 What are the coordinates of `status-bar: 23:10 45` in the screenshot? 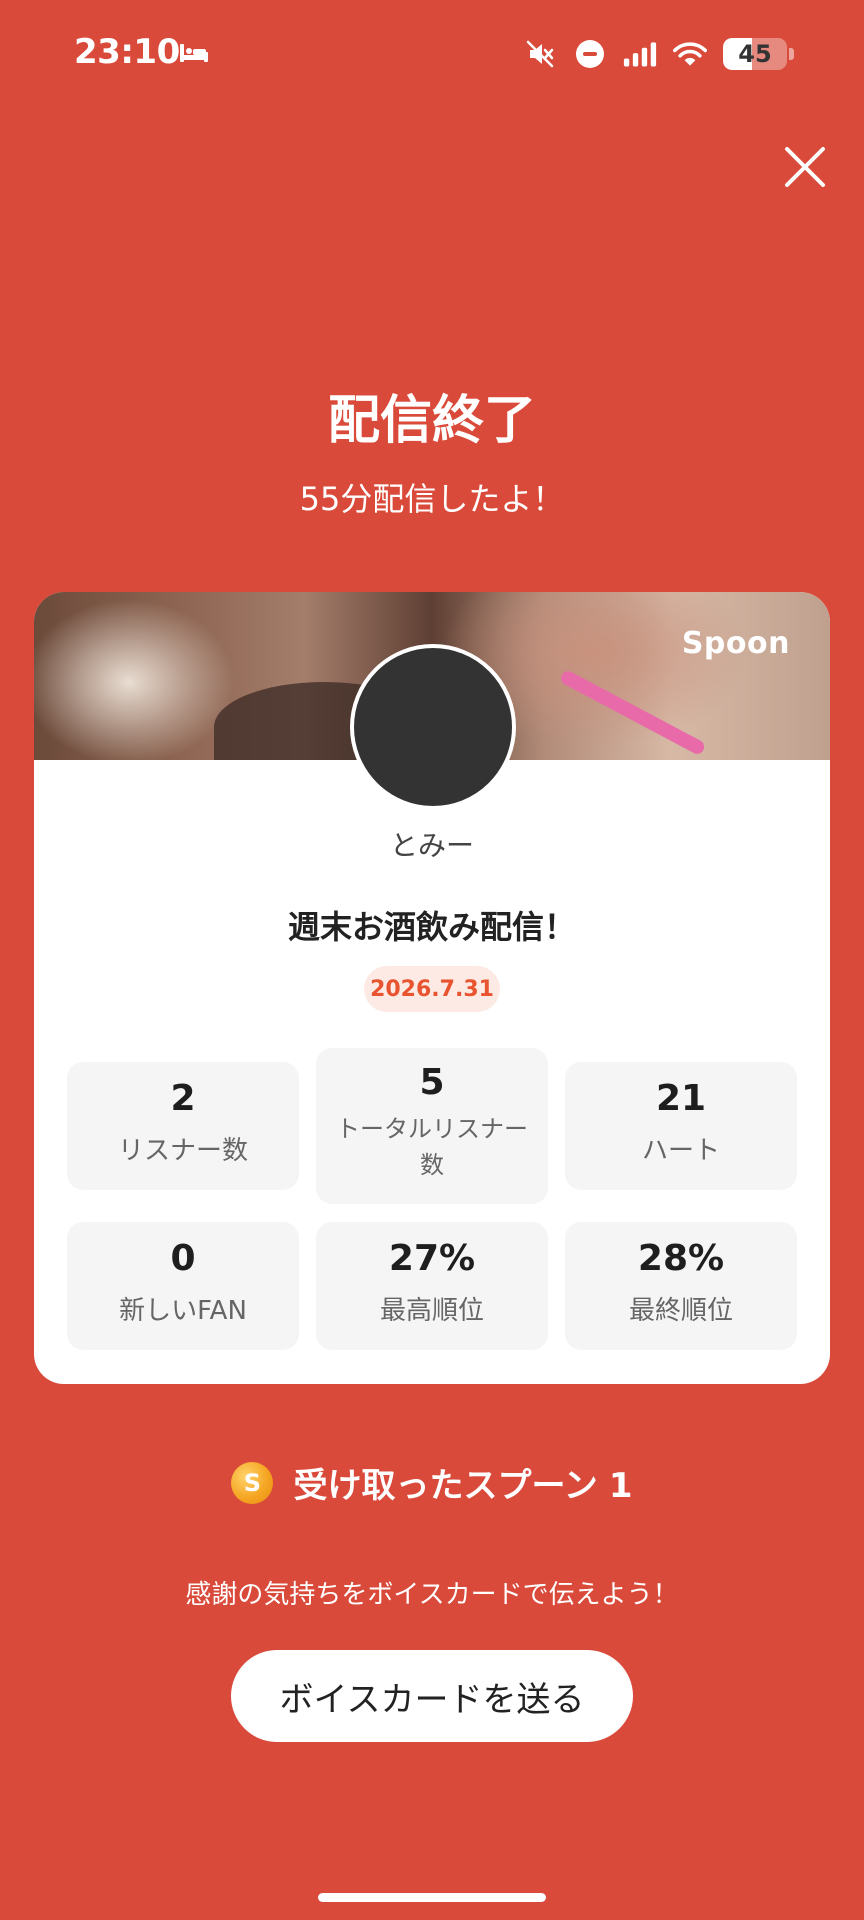 It's located at (432, 55).